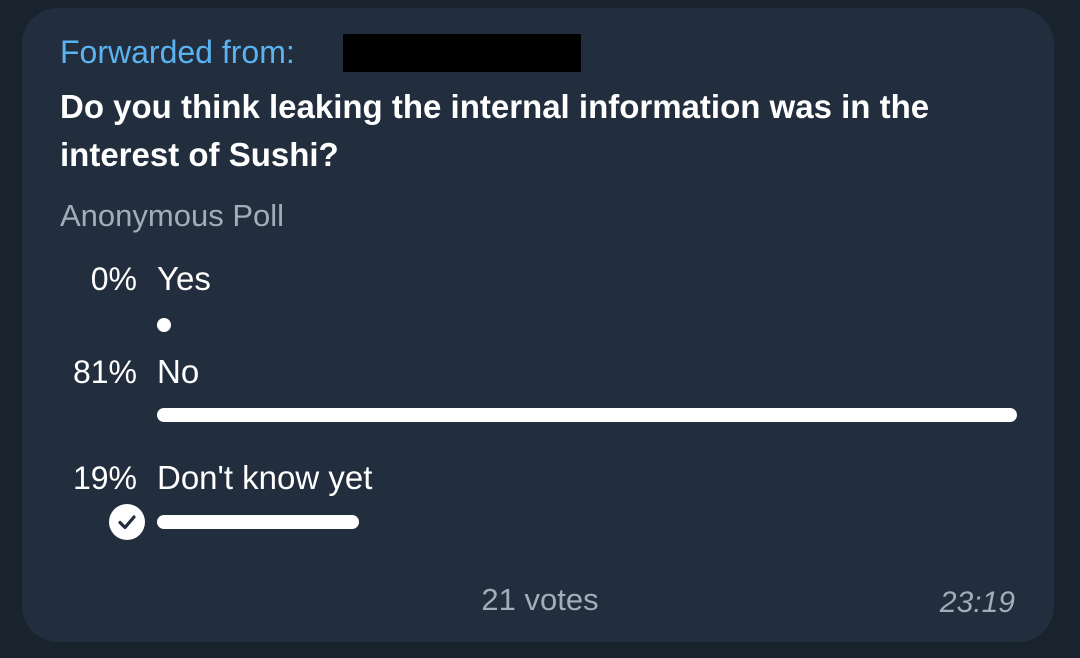  I want to click on vote-count: 21 votes, so click(540, 600).